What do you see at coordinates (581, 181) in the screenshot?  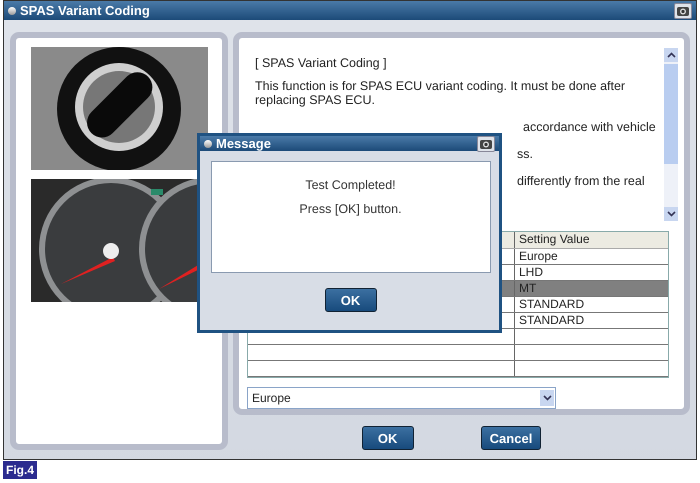 I see `help-text-fragment: differently from the real` at bounding box center [581, 181].